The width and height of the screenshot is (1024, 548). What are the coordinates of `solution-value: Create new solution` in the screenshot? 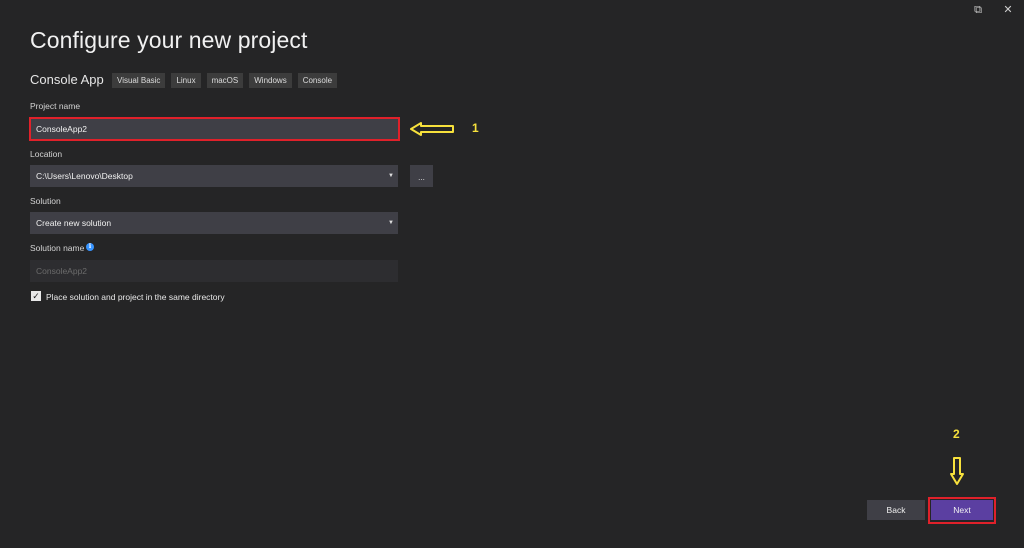 It's located at (74, 223).